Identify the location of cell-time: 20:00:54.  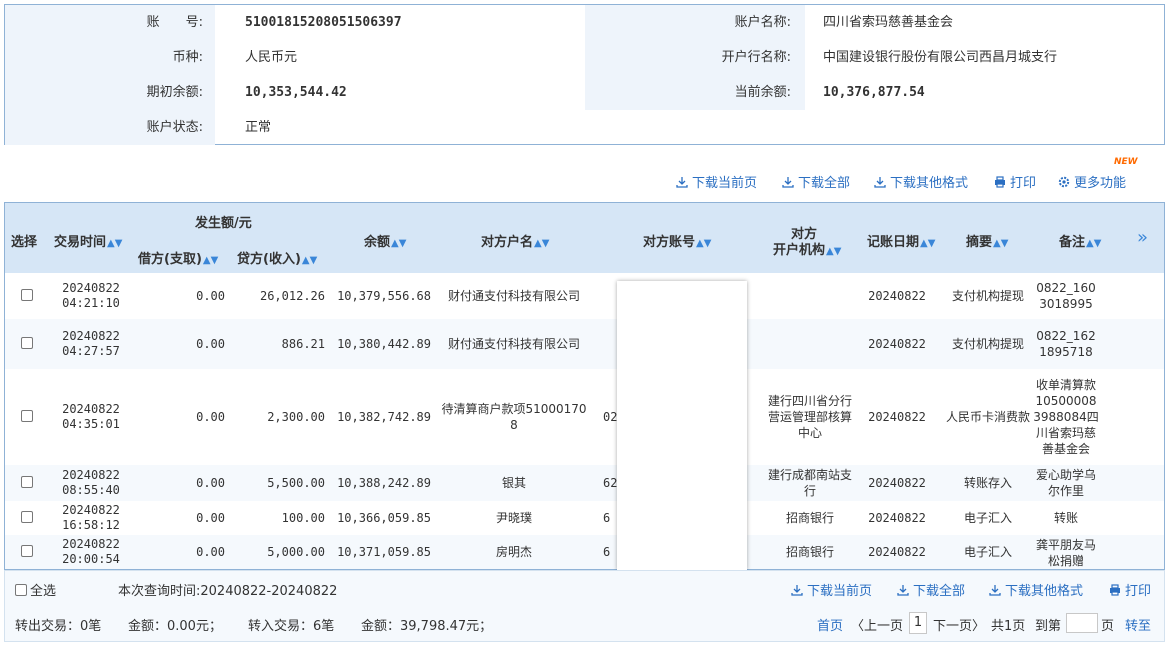
(91, 559).